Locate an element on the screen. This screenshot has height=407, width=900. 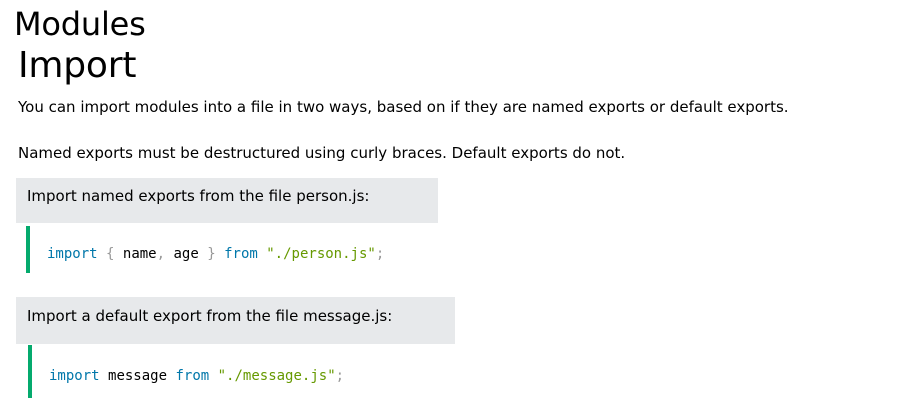
code-punctuation: , is located at coordinates (161, 254).